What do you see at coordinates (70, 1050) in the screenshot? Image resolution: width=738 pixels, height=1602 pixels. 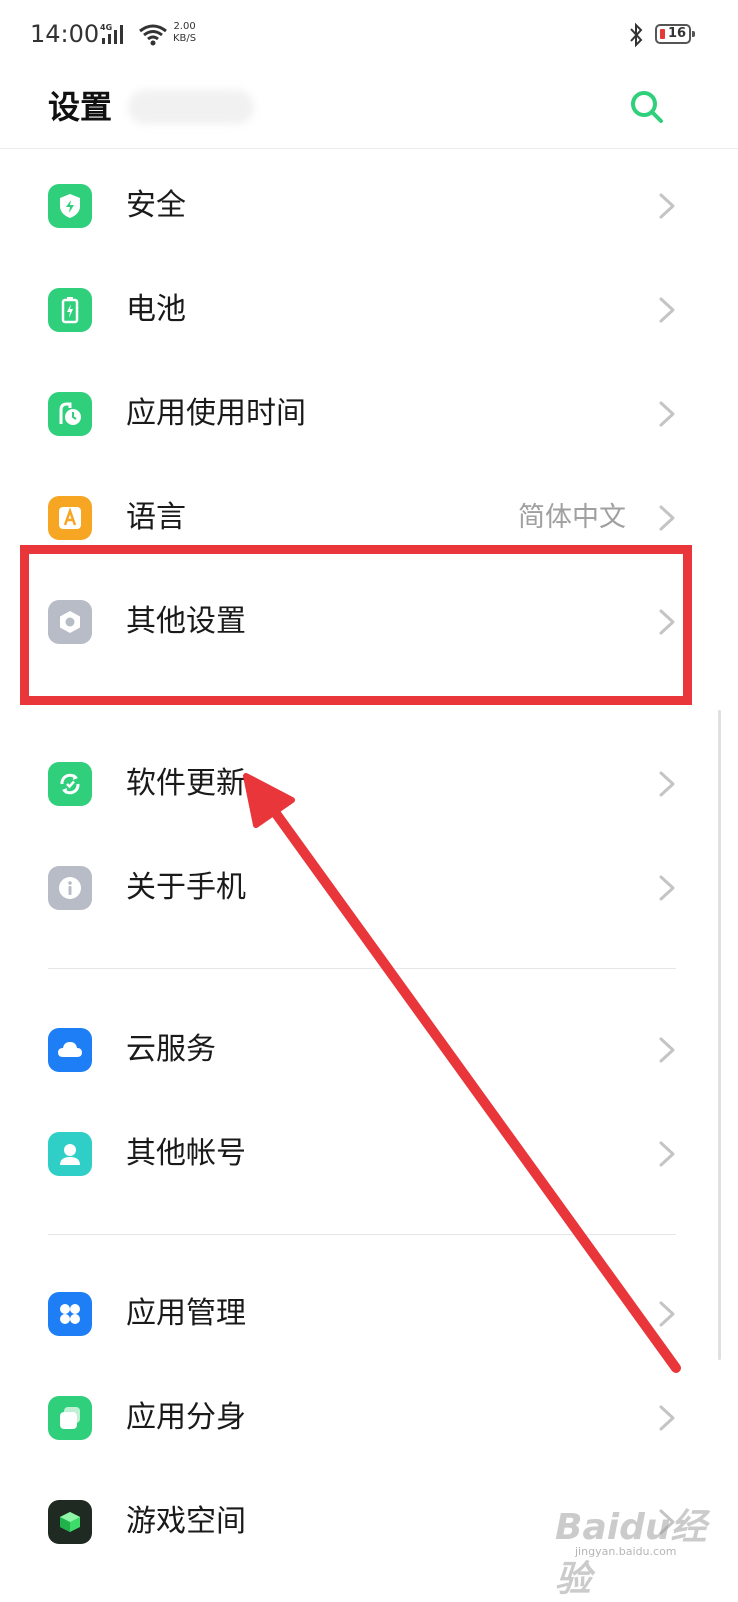 I see `cloud-icon` at bounding box center [70, 1050].